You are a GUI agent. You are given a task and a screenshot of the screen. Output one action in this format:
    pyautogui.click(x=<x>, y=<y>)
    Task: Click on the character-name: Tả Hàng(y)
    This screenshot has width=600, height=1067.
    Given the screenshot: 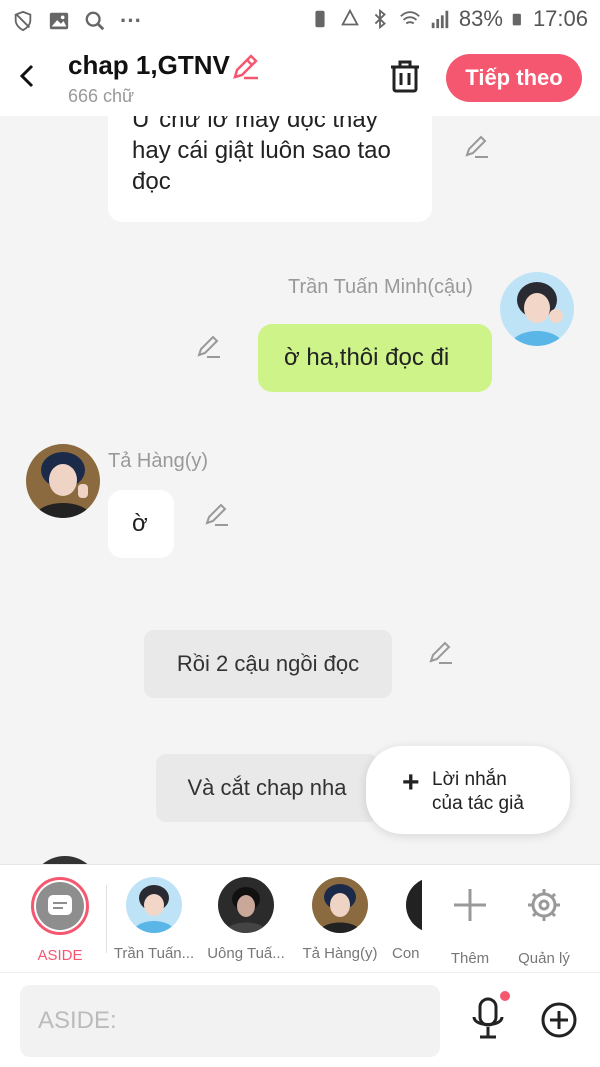 What is the action you would take?
    pyautogui.click(x=158, y=461)
    